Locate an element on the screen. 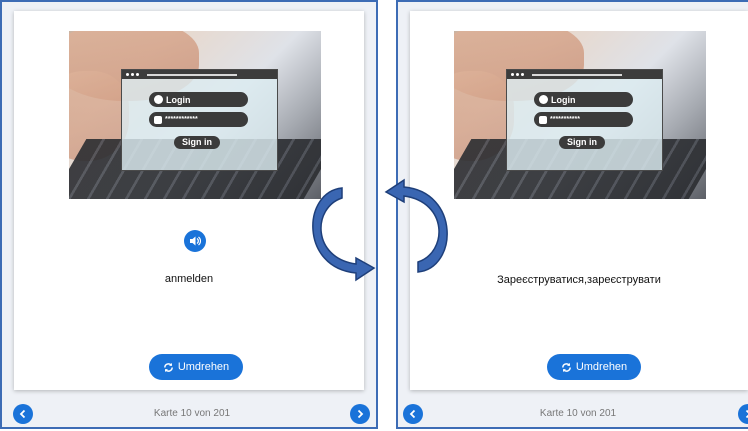  flip-cycle-arrows-icon is located at coordinates (380, 230).